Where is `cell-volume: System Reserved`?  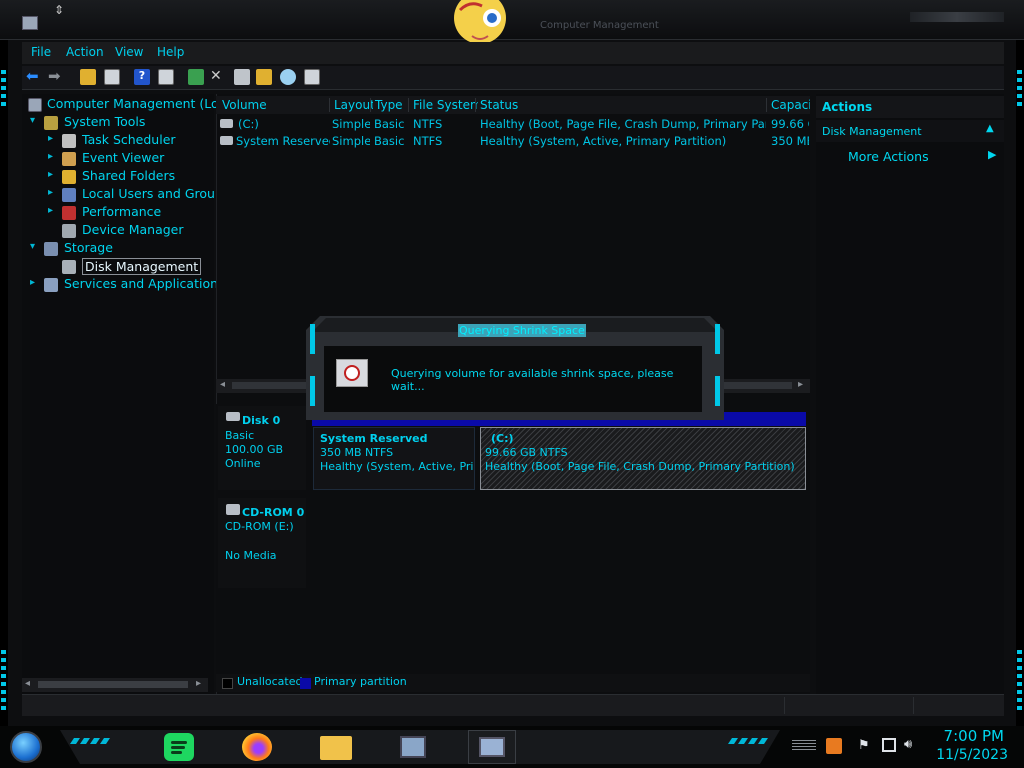 cell-volume: System Reserved is located at coordinates (283, 141).